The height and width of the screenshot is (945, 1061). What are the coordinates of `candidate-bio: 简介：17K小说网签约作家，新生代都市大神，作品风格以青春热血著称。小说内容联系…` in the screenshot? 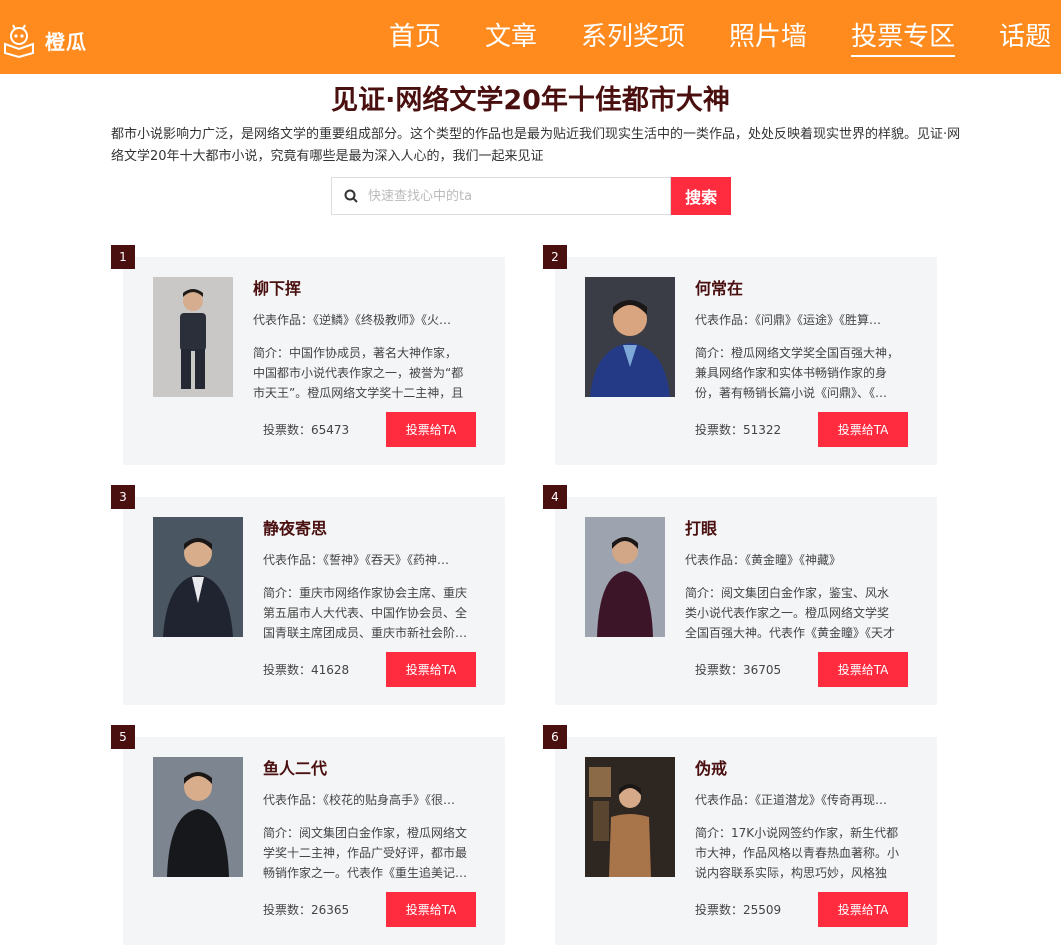 It's located at (797, 853).